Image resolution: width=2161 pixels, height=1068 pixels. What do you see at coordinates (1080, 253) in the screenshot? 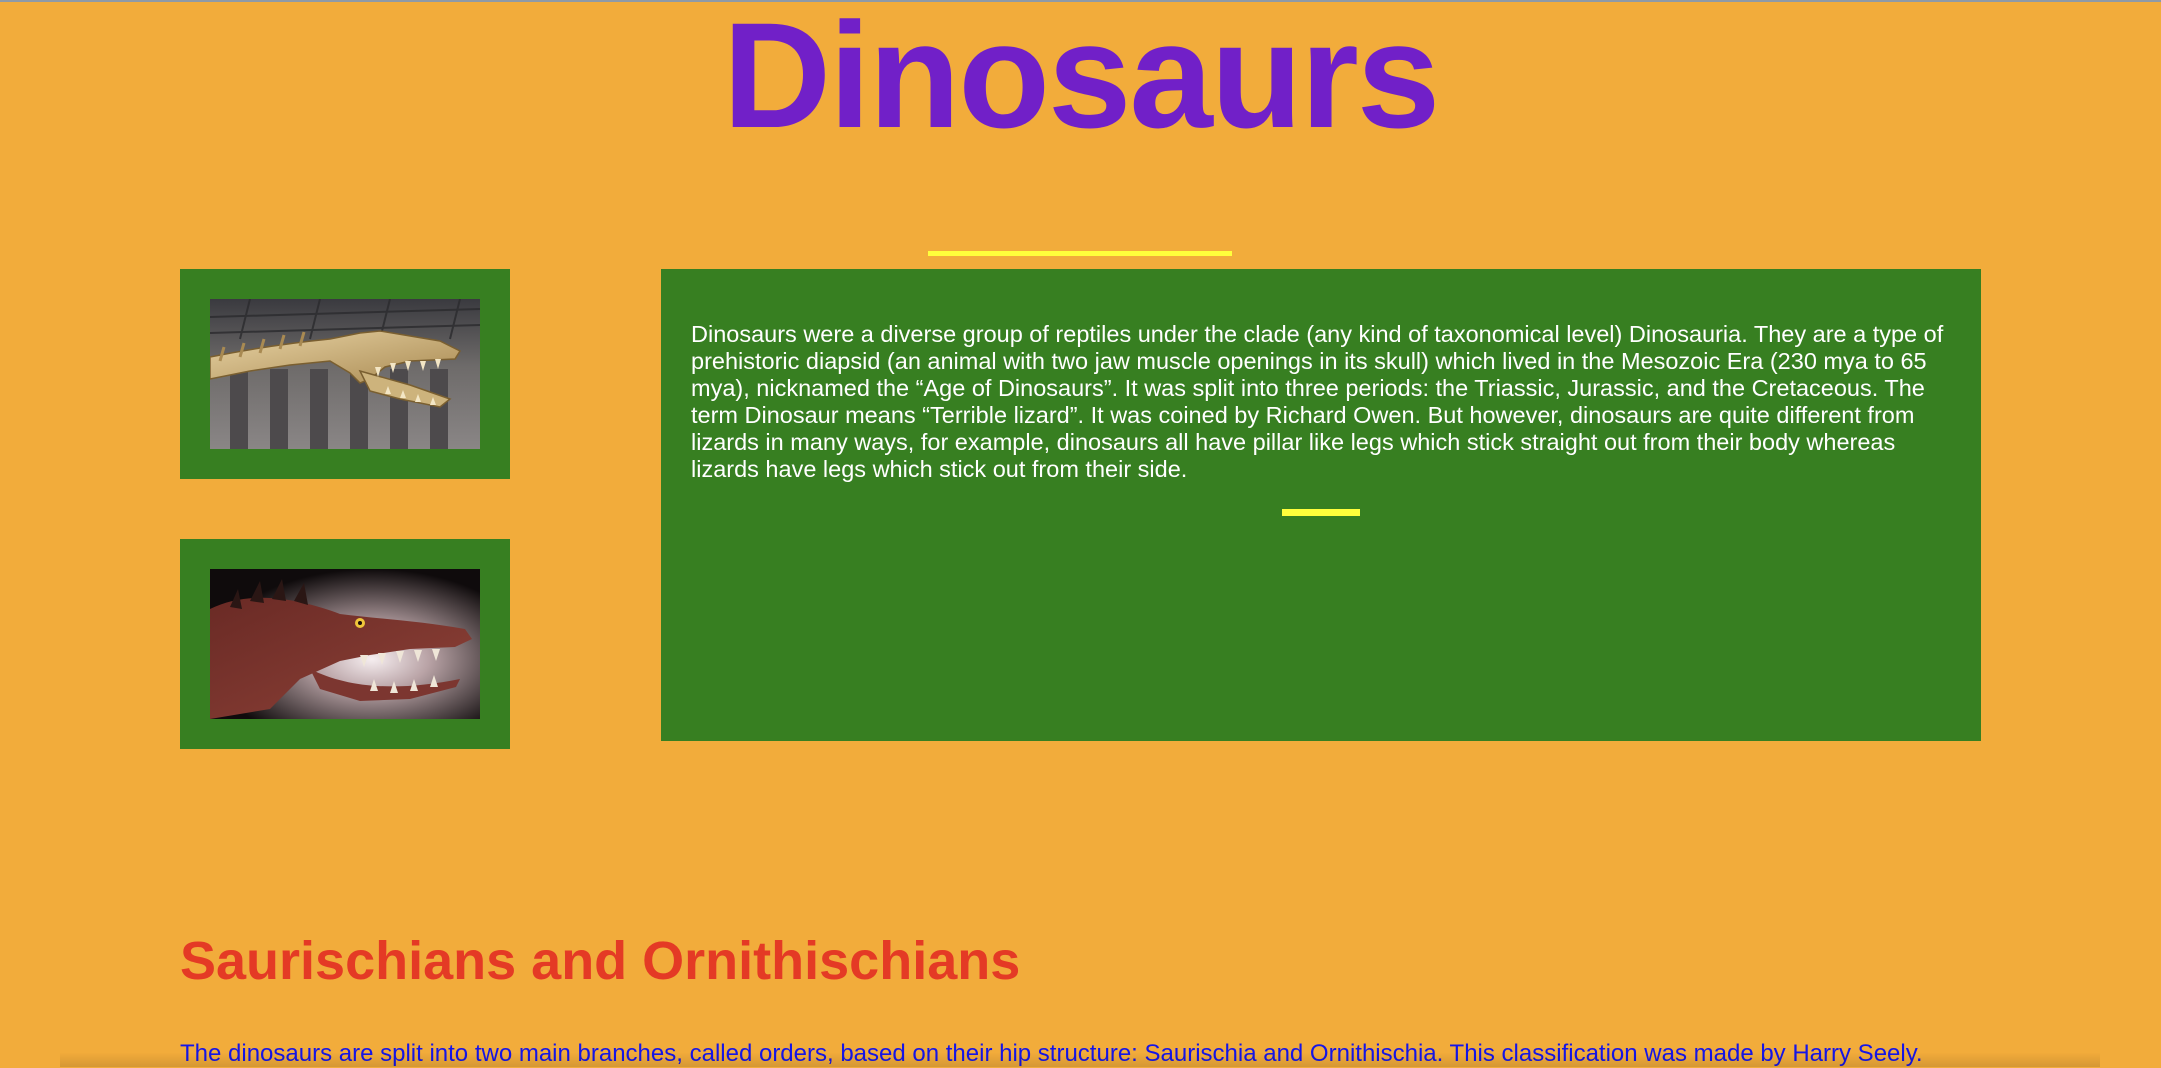
I see `title-underline` at bounding box center [1080, 253].